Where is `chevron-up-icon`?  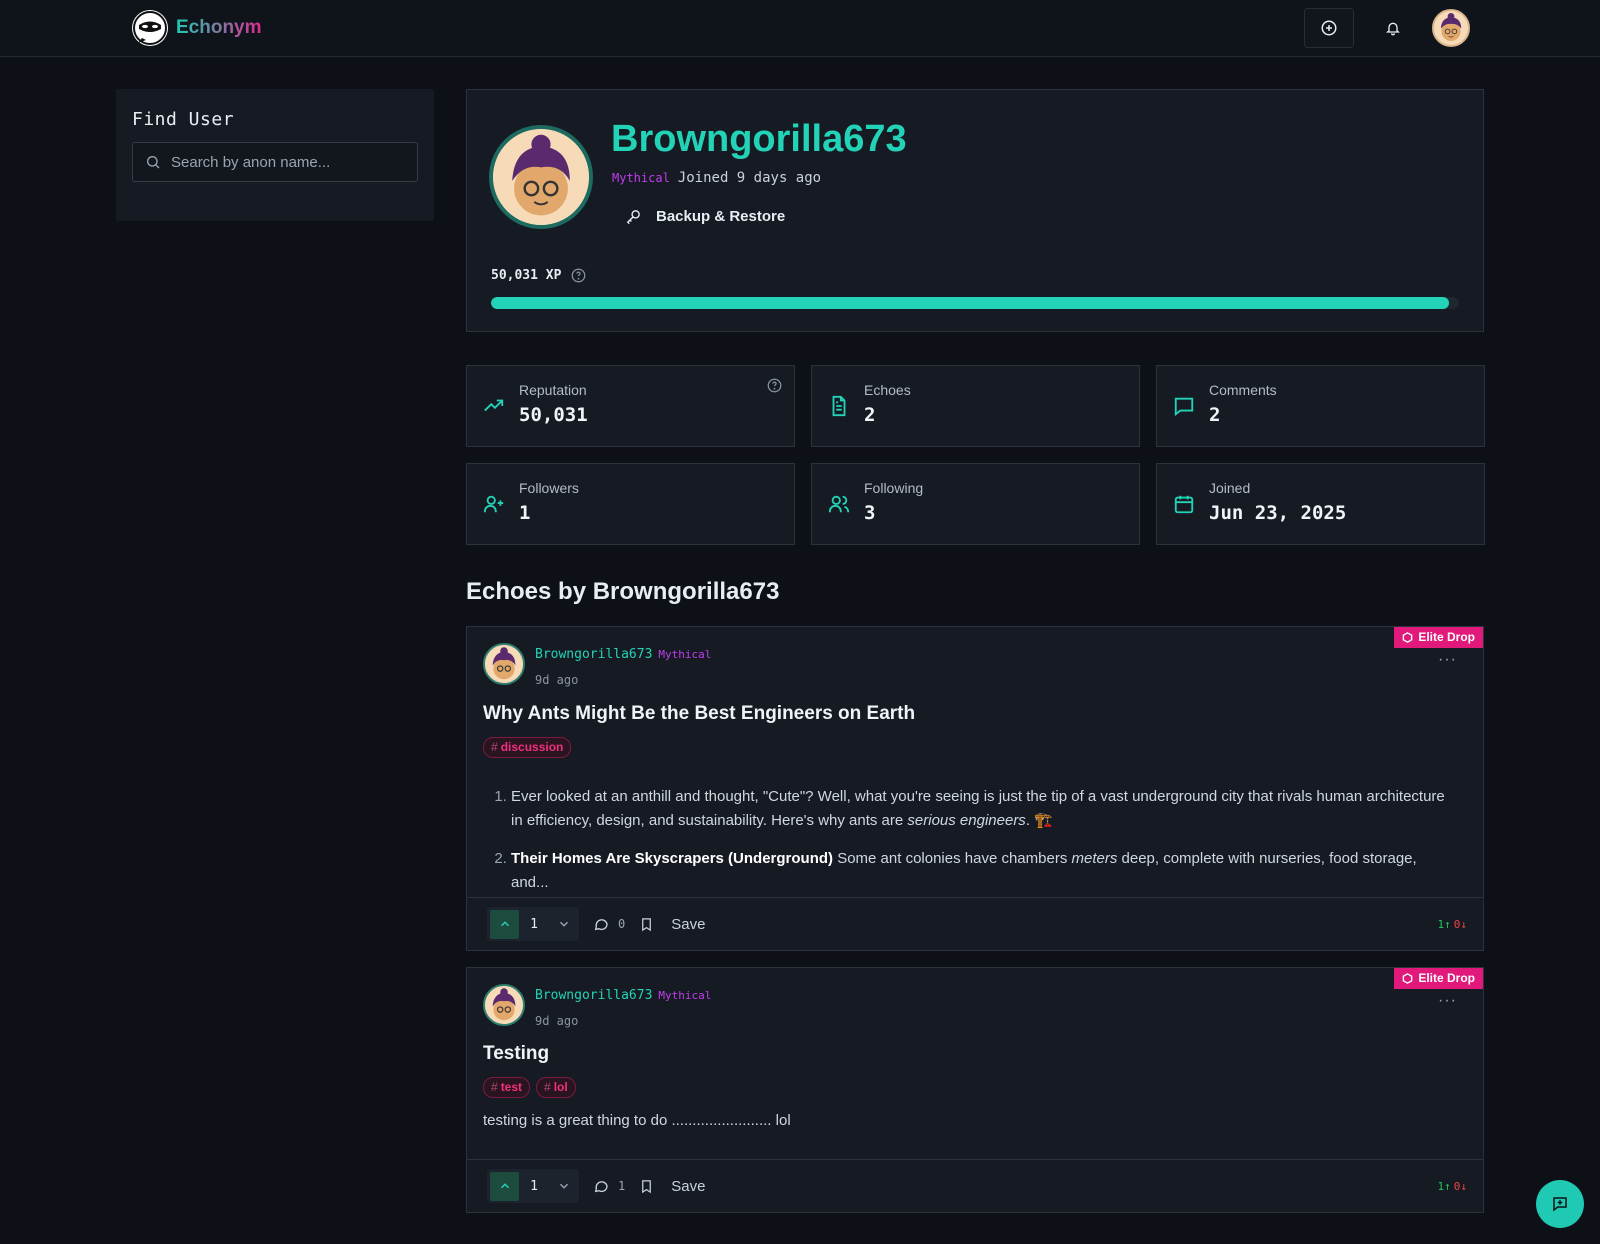
chevron-up-icon is located at coordinates (504, 1186).